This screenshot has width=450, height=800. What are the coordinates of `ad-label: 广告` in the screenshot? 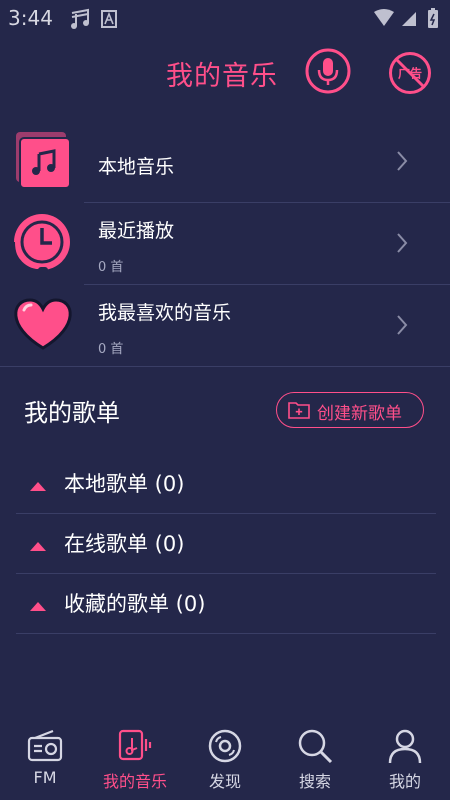 It's located at (410, 73).